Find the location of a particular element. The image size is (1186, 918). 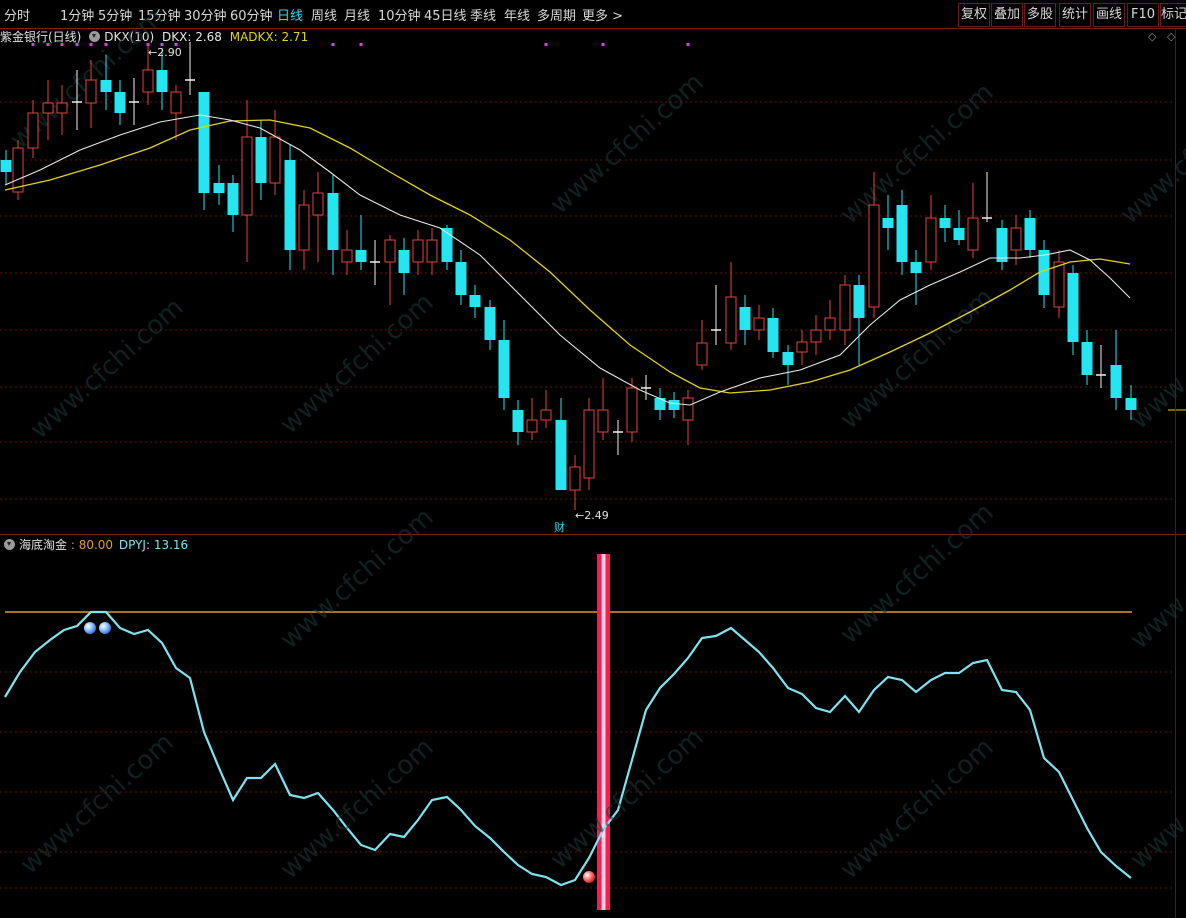

high-price-marker: ←2.90 is located at coordinates (165, 52).